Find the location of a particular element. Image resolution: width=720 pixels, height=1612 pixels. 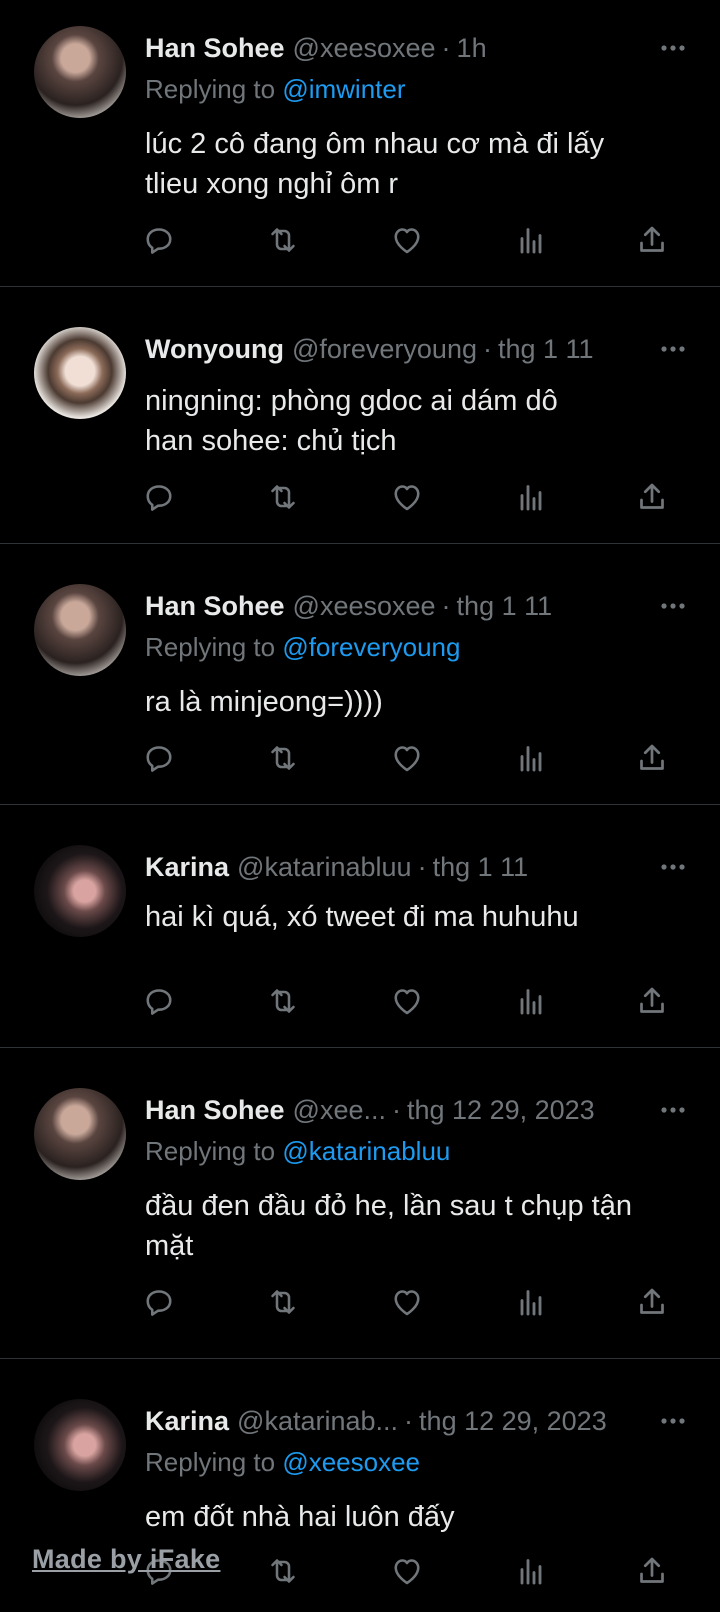

tweet-text-line: em đốt nhà hai luôn đấy is located at coordinates (300, 1517).